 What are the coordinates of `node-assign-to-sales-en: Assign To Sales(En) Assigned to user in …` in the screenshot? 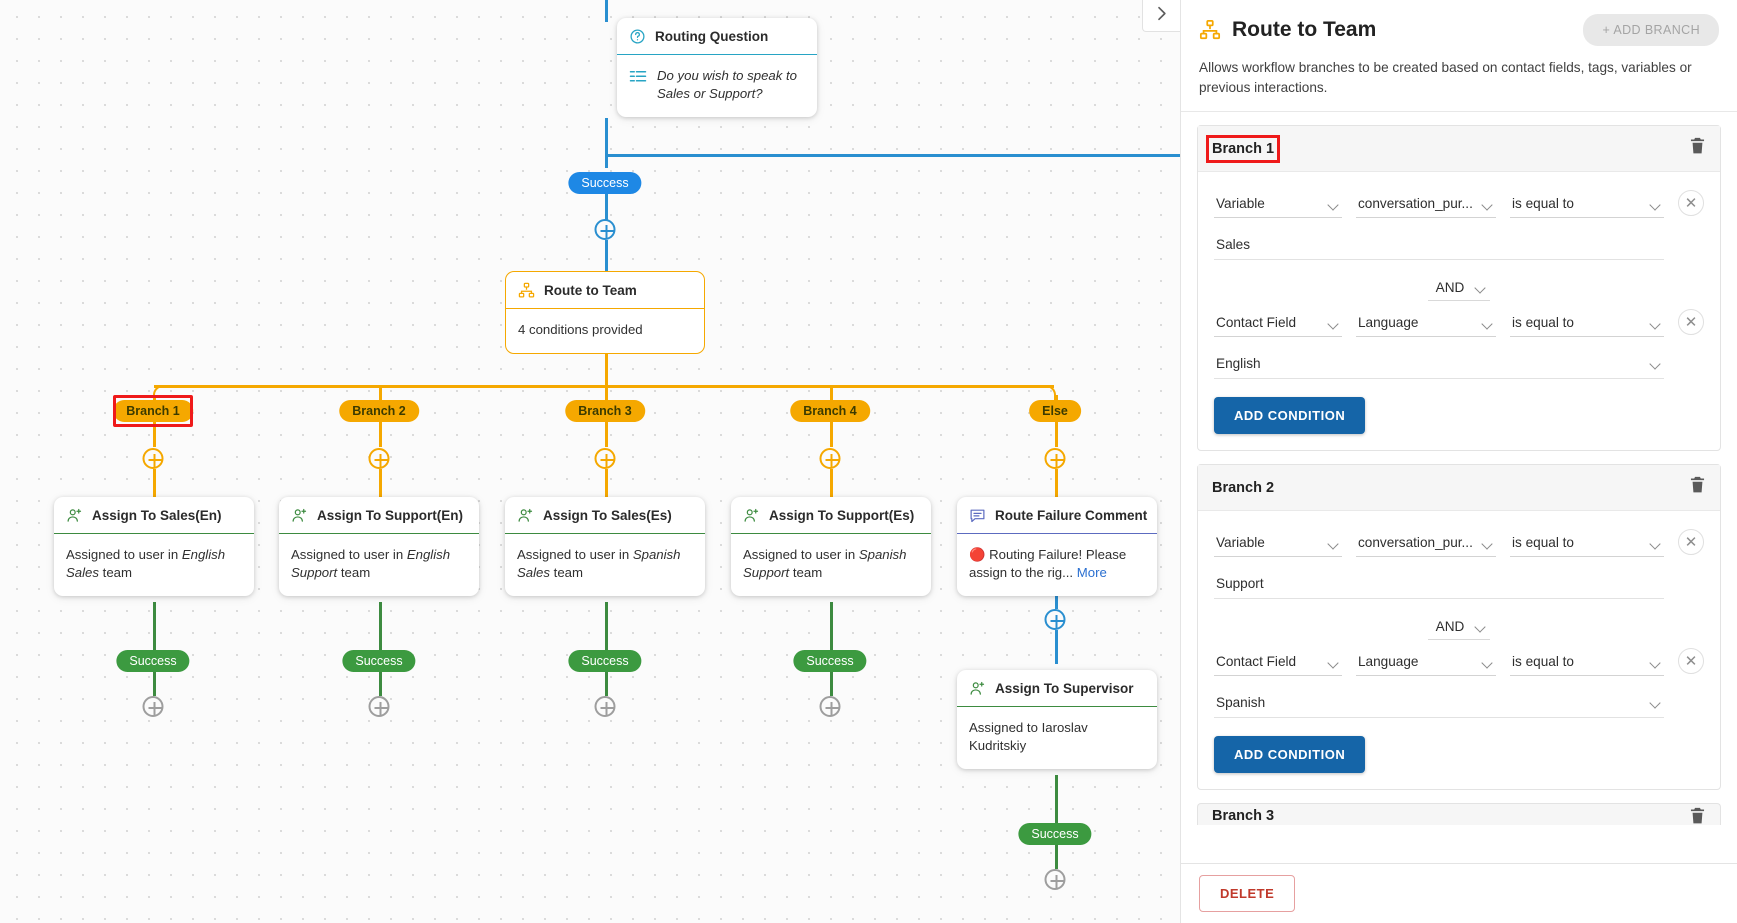 It's located at (154, 547).